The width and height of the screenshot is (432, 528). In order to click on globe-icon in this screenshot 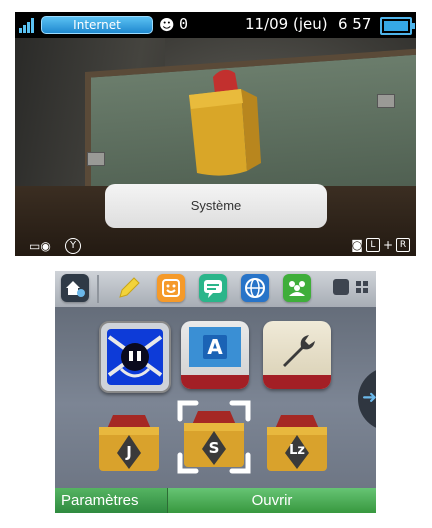, I will do `click(255, 288)`.